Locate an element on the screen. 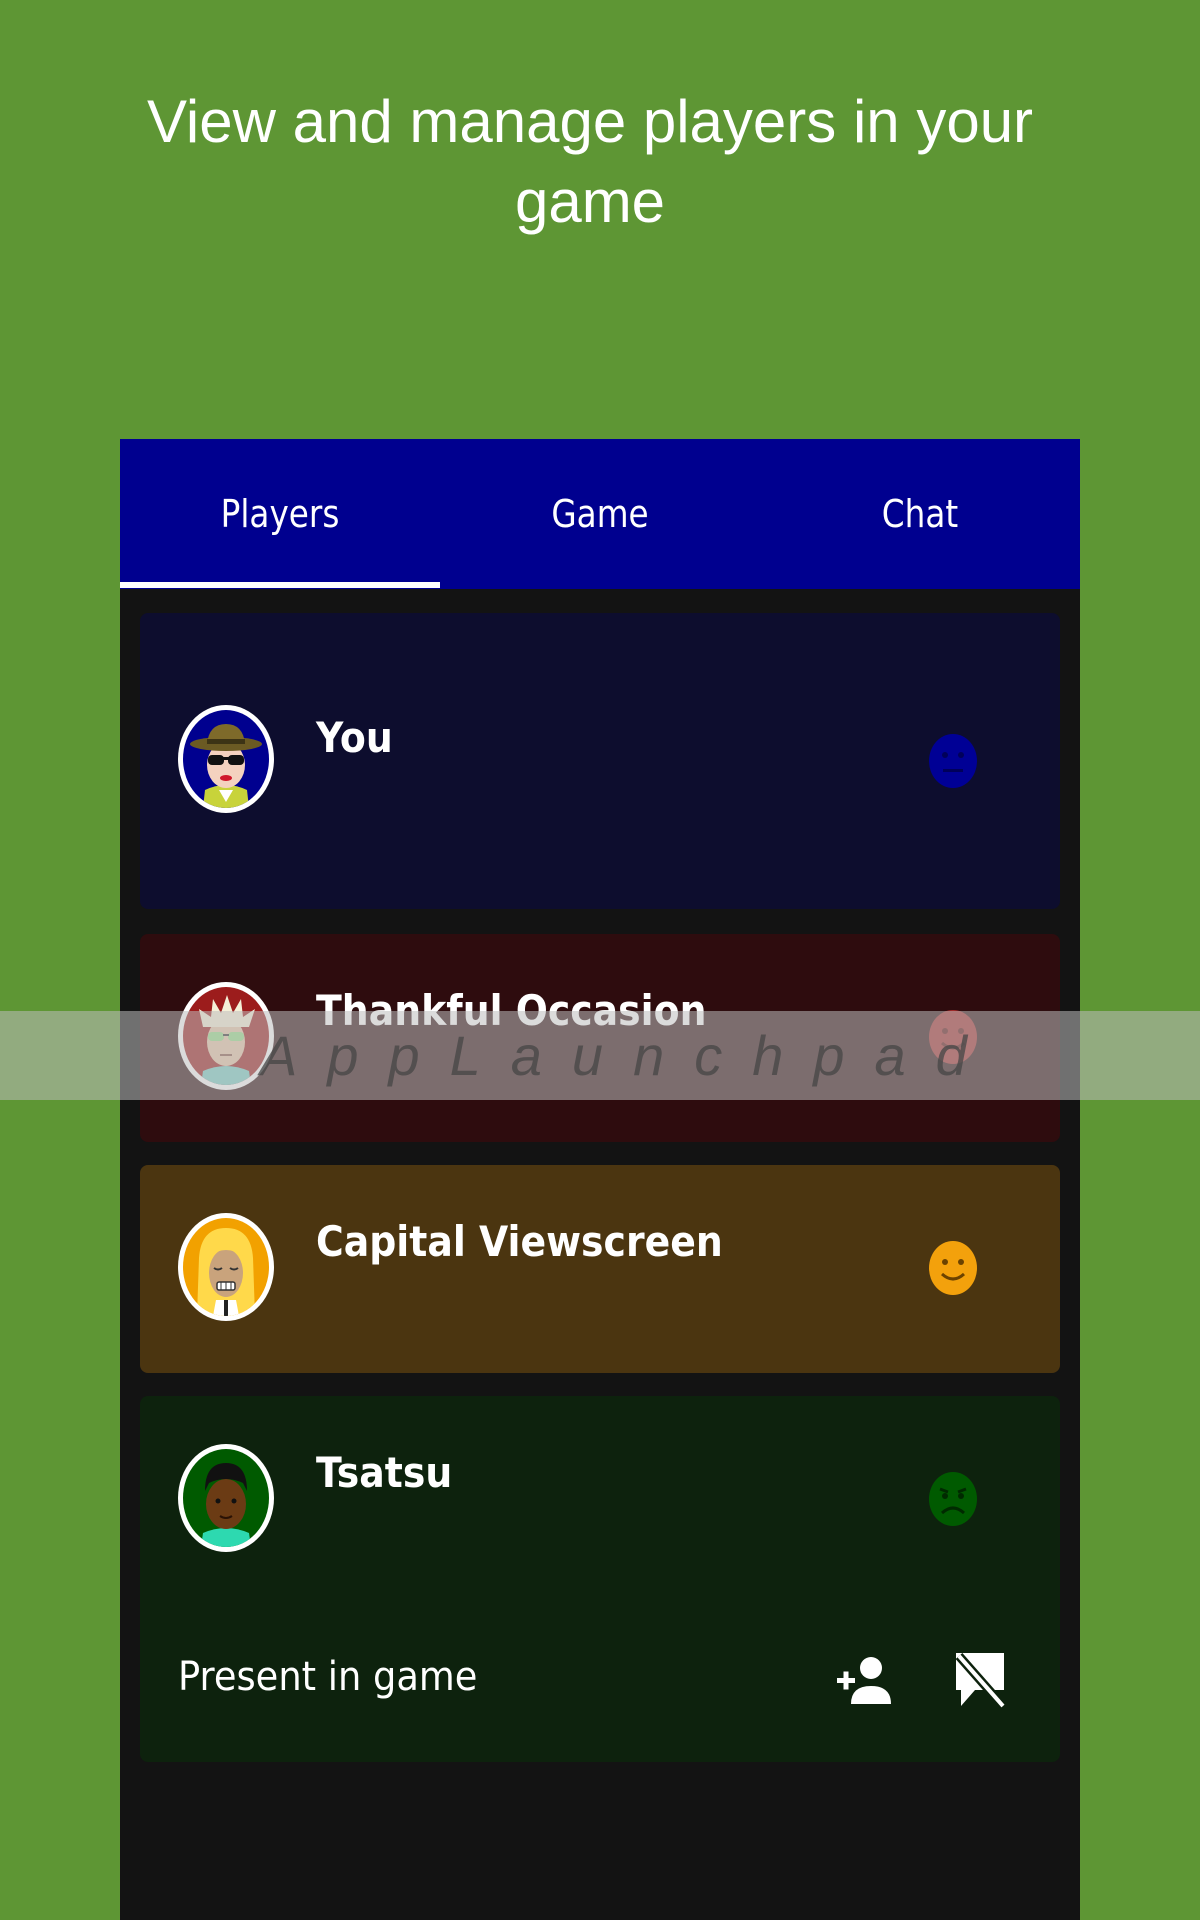  headline: View and manage players in your game is located at coordinates (590, 161).